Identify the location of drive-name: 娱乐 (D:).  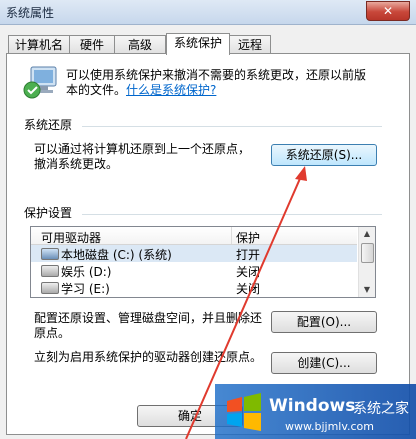
(86, 272).